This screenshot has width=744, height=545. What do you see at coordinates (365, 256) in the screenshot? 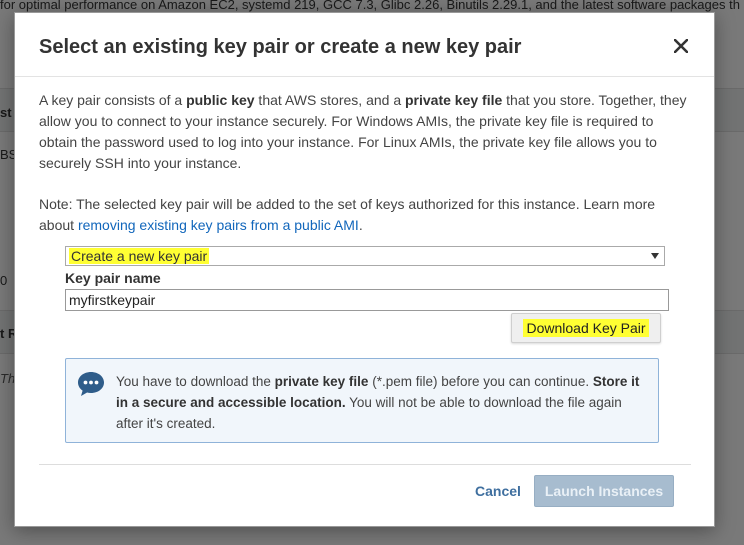
I see `key-pair-option-select: Create a new key pair` at bounding box center [365, 256].